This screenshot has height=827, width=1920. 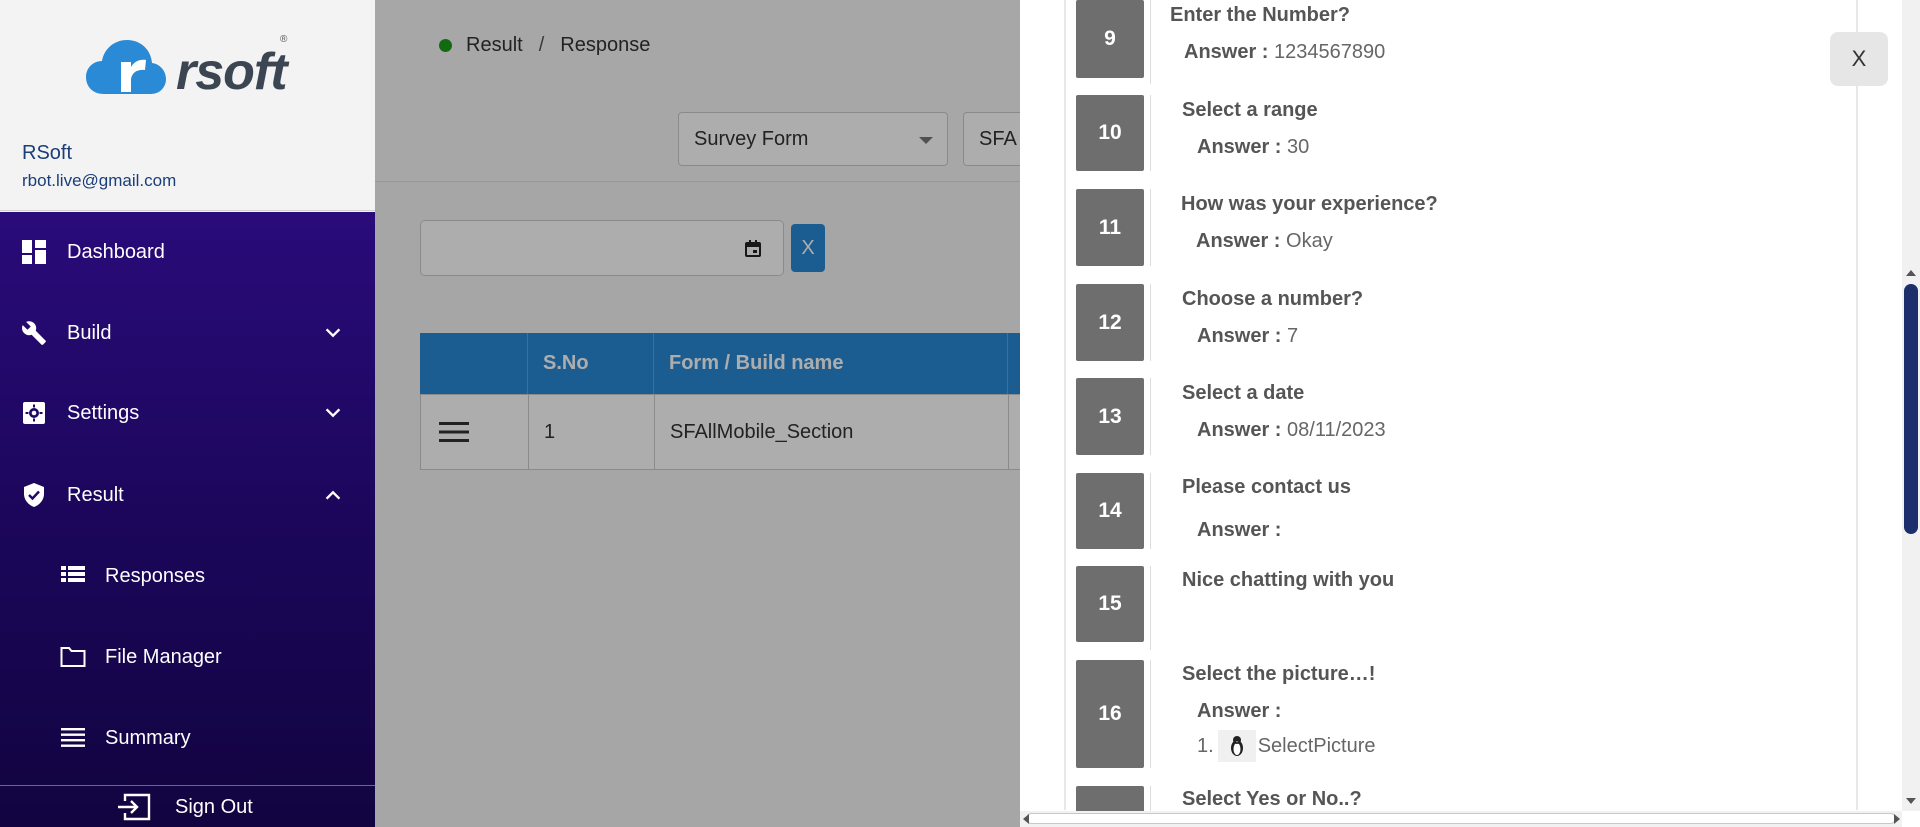 I want to click on rsoft-logo: rsoft ®, so click(x=191, y=67).